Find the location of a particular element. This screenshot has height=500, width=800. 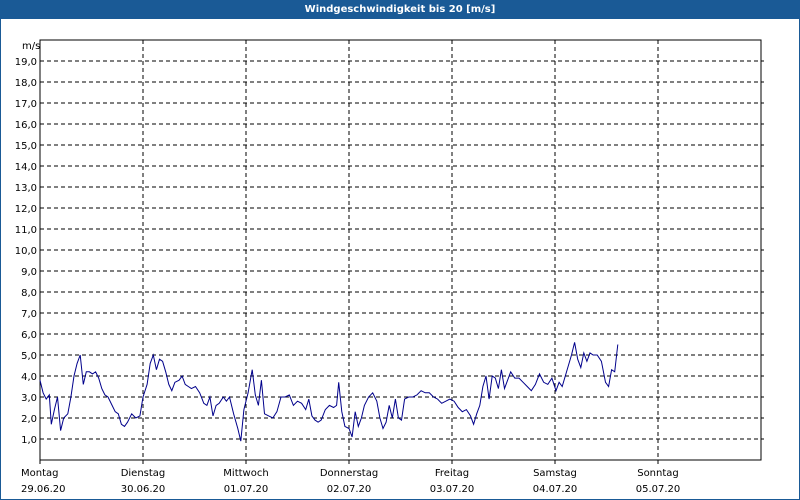

x-tick-day: Donnerstag is located at coordinates (349, 473).